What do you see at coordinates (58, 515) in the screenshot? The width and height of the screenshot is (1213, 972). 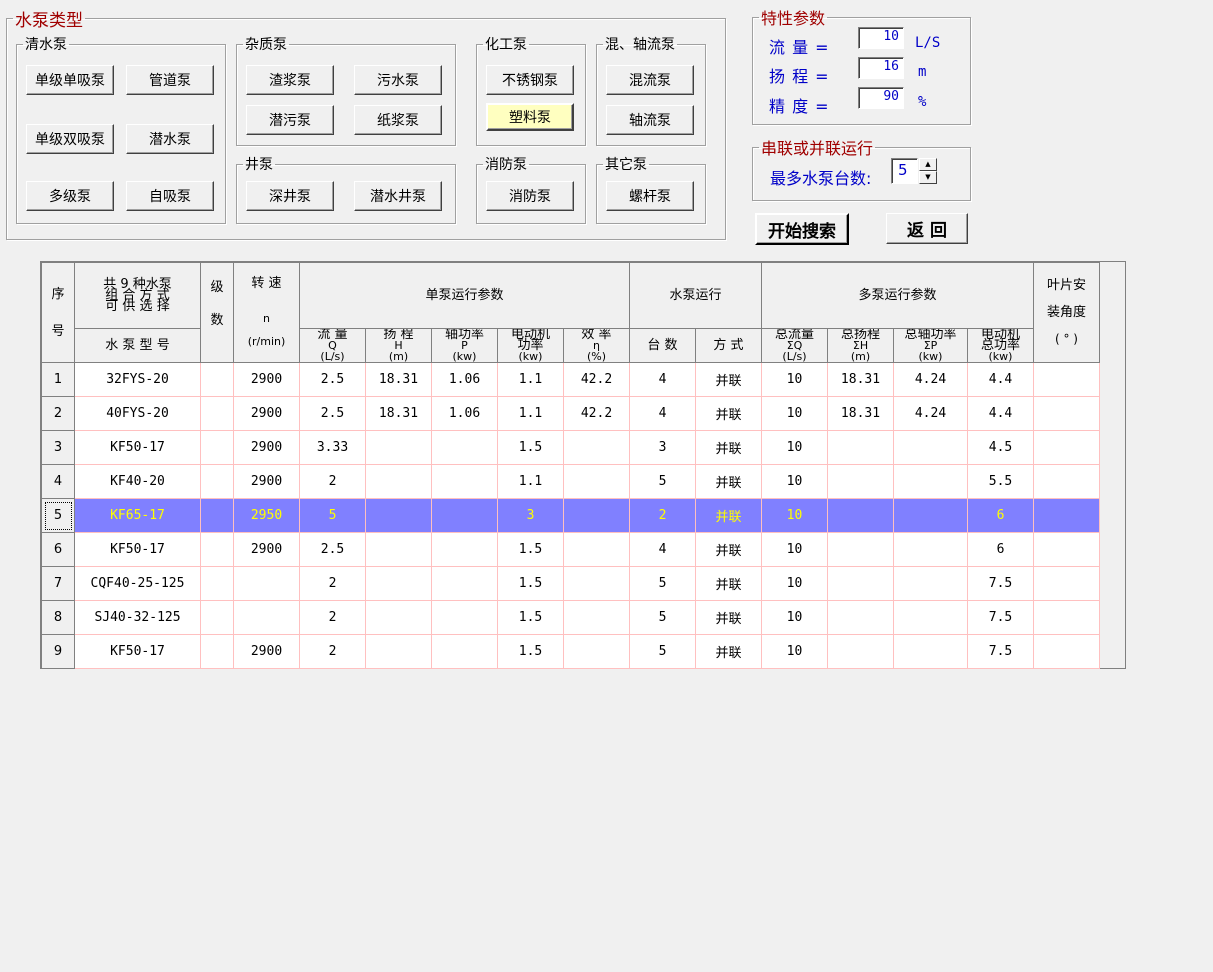 I see `cell-idx: 5` at bounding box center [58, 515].